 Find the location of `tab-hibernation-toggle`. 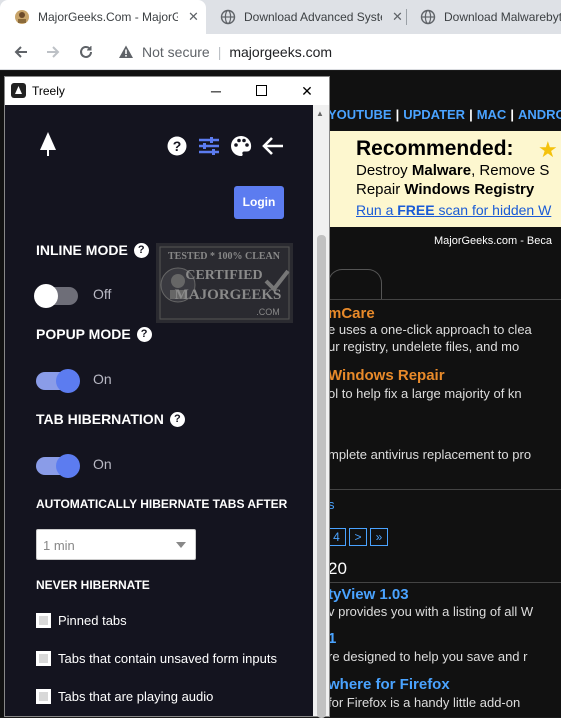

tab-hibernation-toggle is located at coordinates (58, 466).